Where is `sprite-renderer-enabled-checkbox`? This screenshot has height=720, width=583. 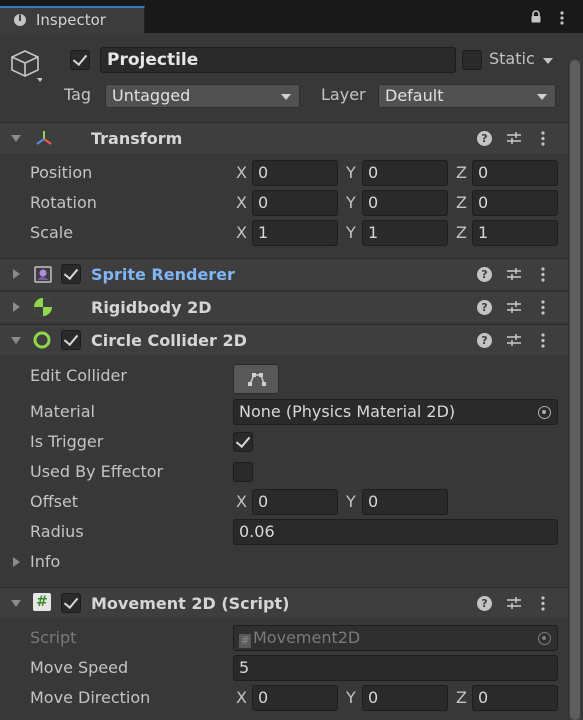 sprite-renderer-enabled-checkbox is located at coordinates (71, 274).